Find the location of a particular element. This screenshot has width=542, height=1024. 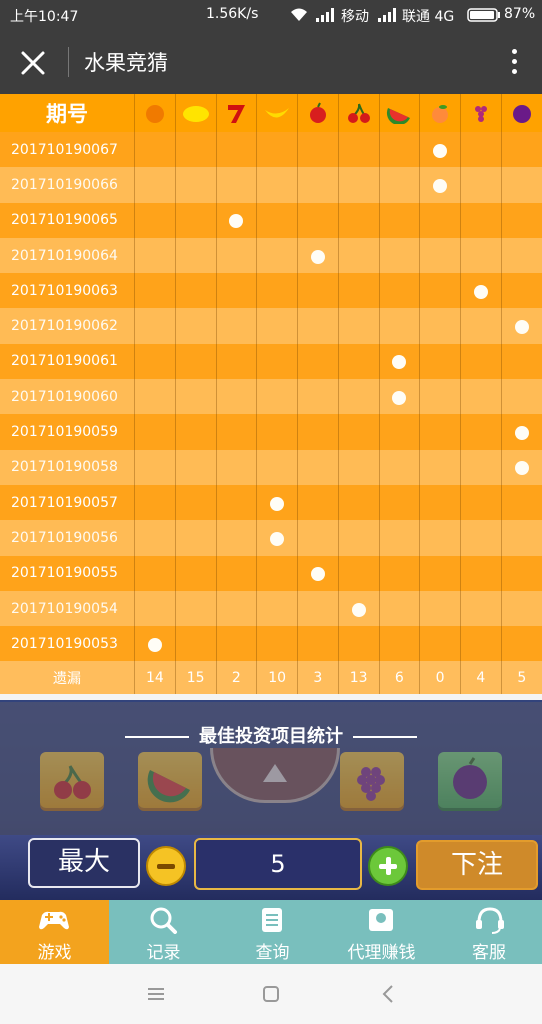

carrier-1: 移动 is located at coordinates (355, 17).